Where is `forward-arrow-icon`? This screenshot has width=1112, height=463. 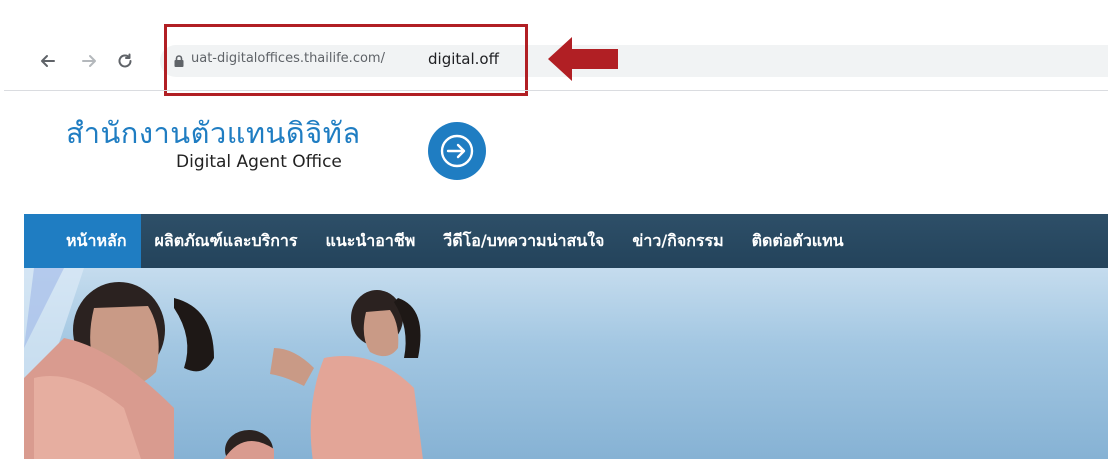 forward-arrow-icon is located at coordinates (89, 61).